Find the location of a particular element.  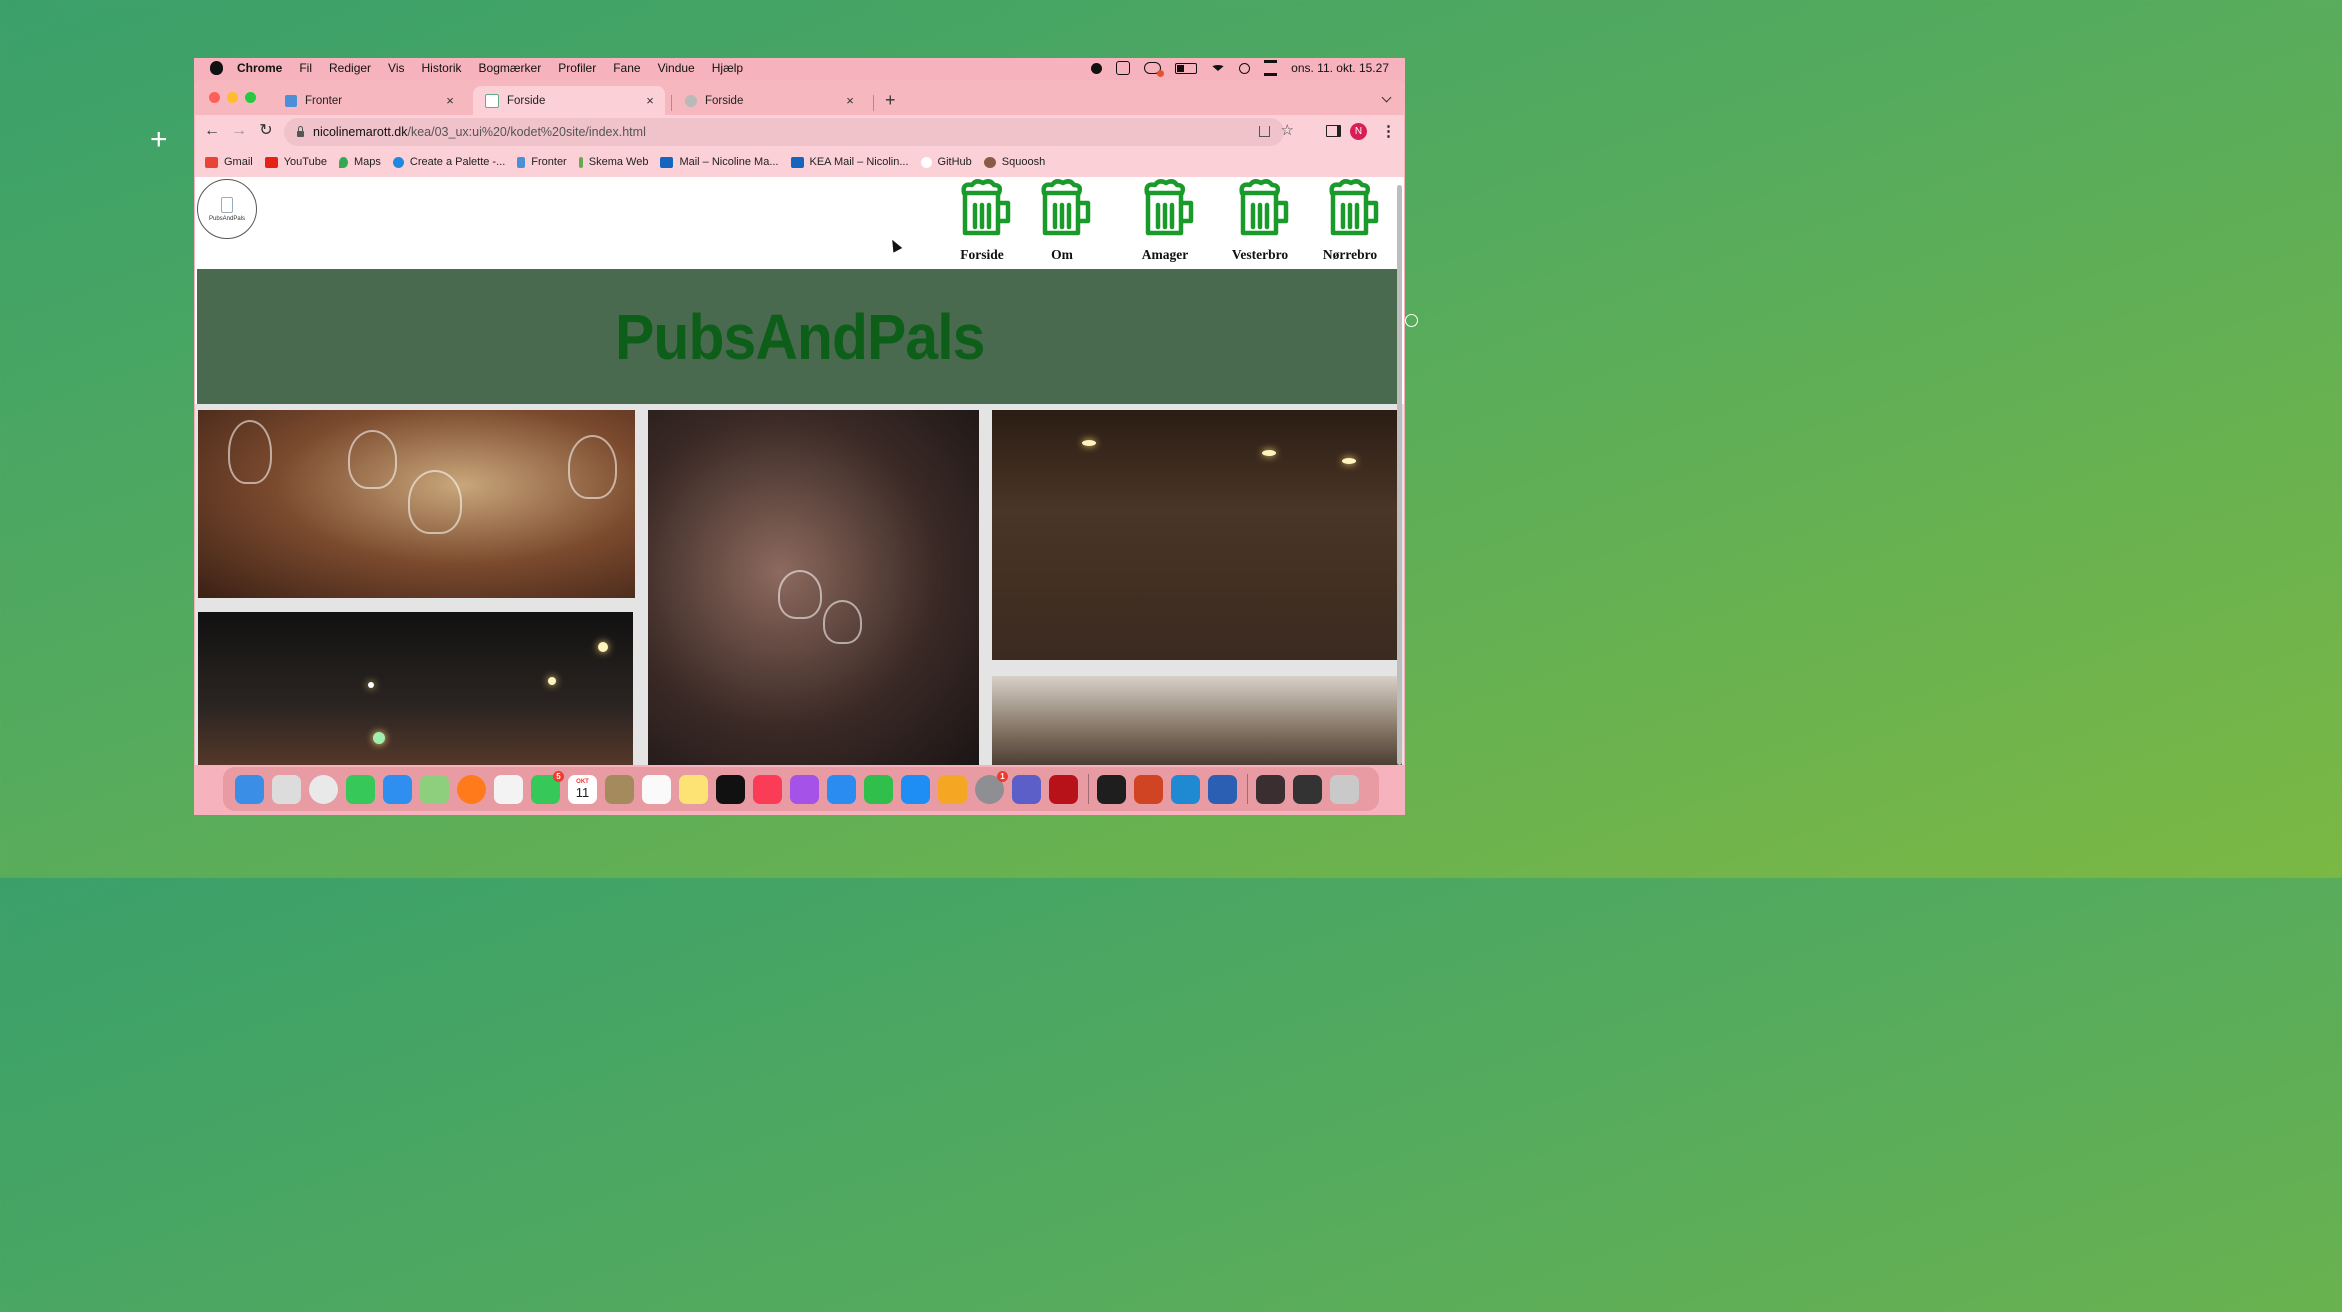

chrome-icon is located at coordinates (323, 789).